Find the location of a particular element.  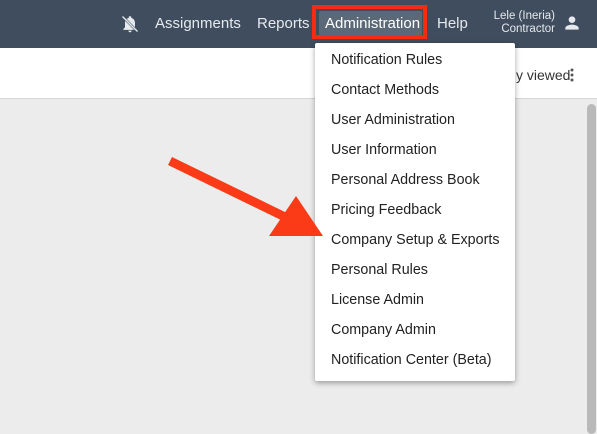

menu-item-user-information: User Information is located at coordinates (384, 150).